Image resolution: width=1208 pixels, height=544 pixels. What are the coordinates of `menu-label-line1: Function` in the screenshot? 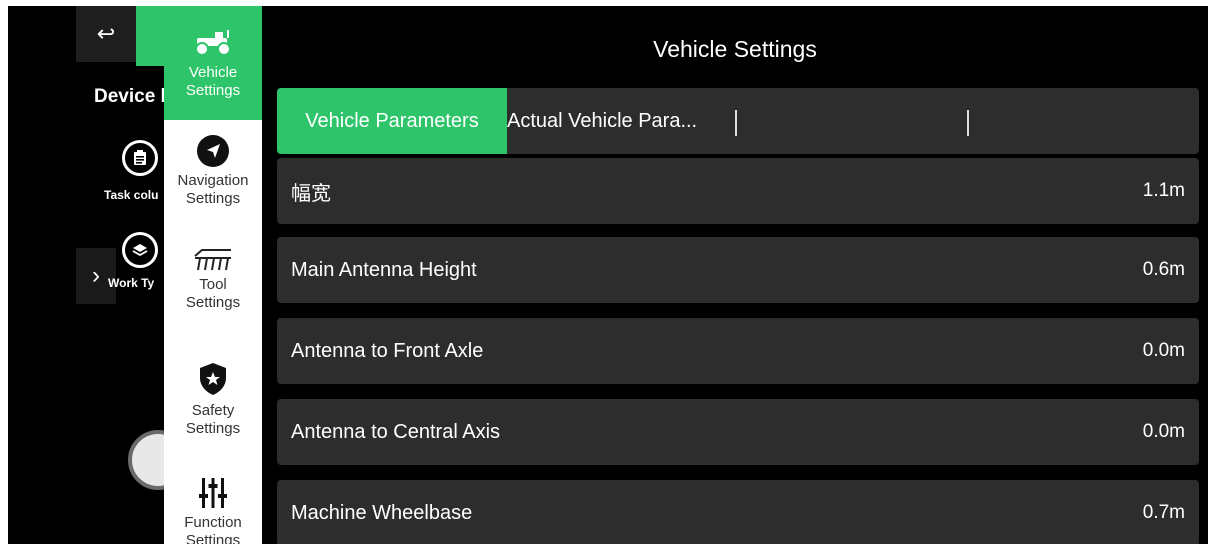 It's located at (213, 522).